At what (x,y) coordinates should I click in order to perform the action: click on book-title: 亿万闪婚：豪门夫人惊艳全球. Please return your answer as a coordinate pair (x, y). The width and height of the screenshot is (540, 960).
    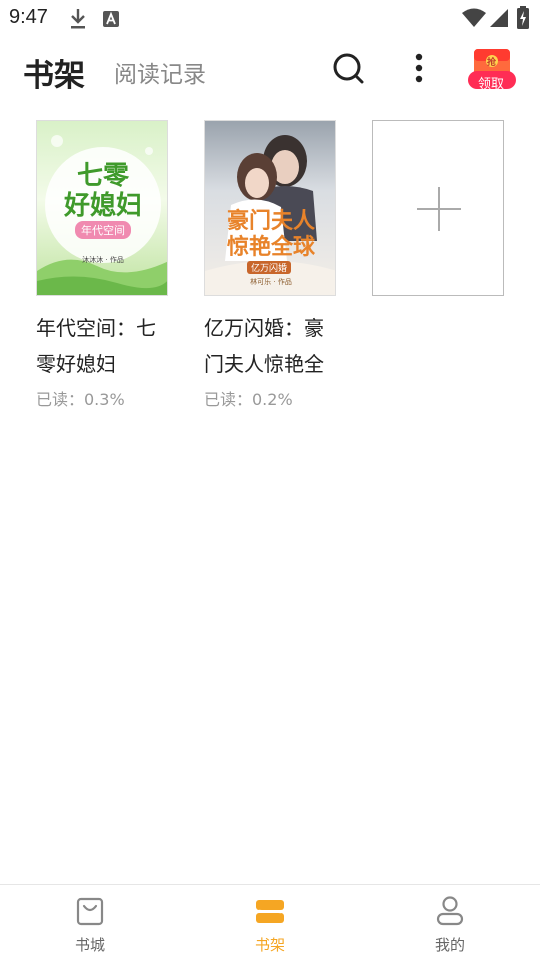
    Looking at the image, I should click on (264, 346).